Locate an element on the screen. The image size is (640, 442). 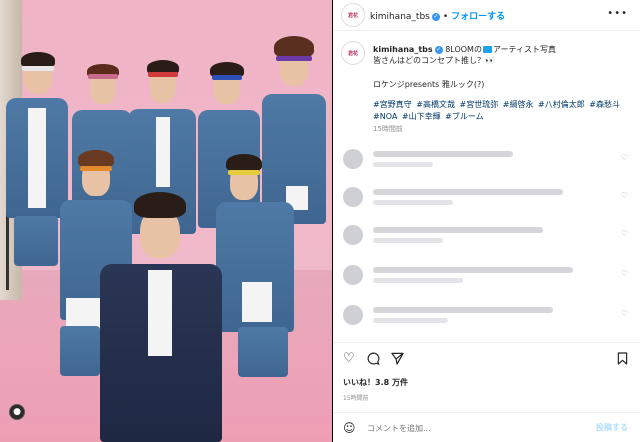
hashtag-link: #八村倫太郎 is located at coordinates (561, 104).